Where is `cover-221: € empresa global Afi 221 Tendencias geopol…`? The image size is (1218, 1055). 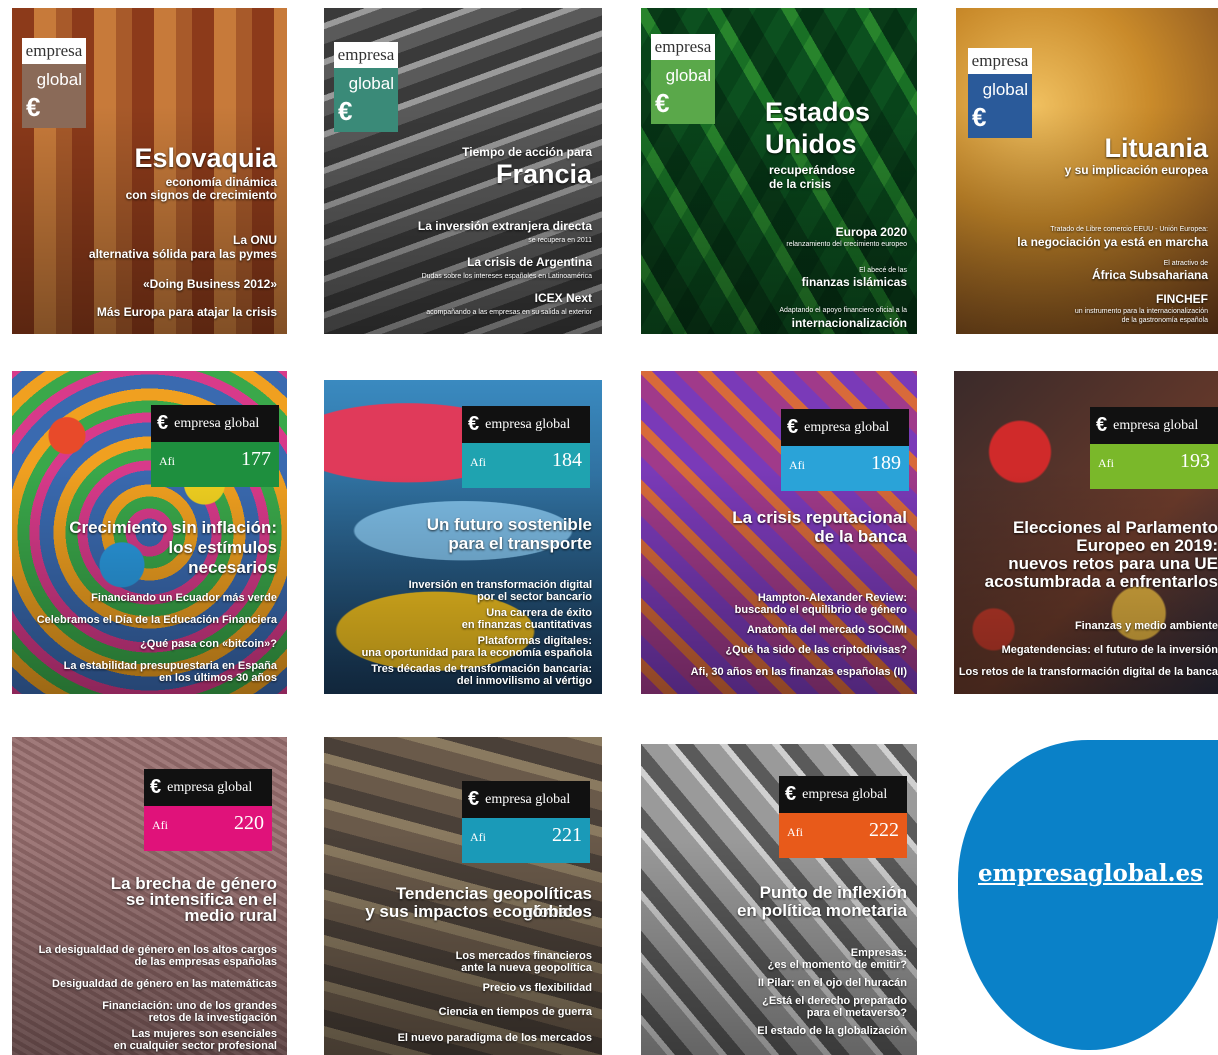
cover-221: € empresa global Afi 221 Tendencias geopol… is located at coordinates (463, 896).